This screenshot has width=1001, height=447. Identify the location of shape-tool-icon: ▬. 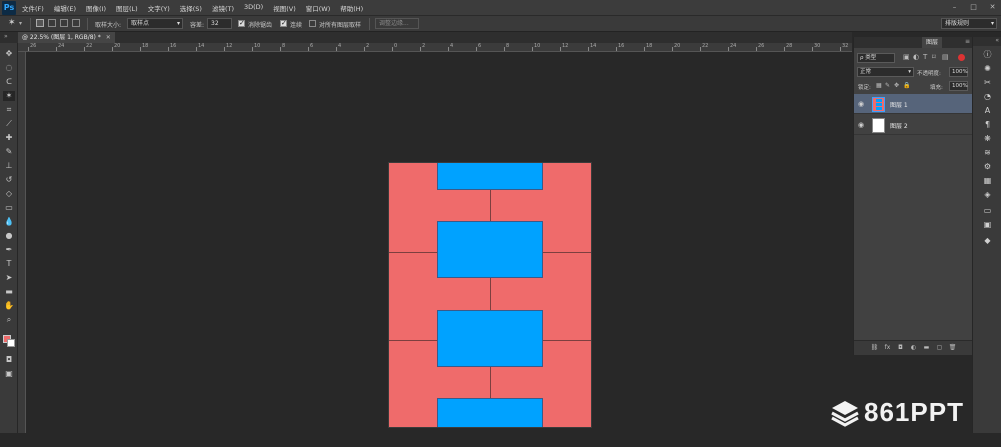
(9, 292).